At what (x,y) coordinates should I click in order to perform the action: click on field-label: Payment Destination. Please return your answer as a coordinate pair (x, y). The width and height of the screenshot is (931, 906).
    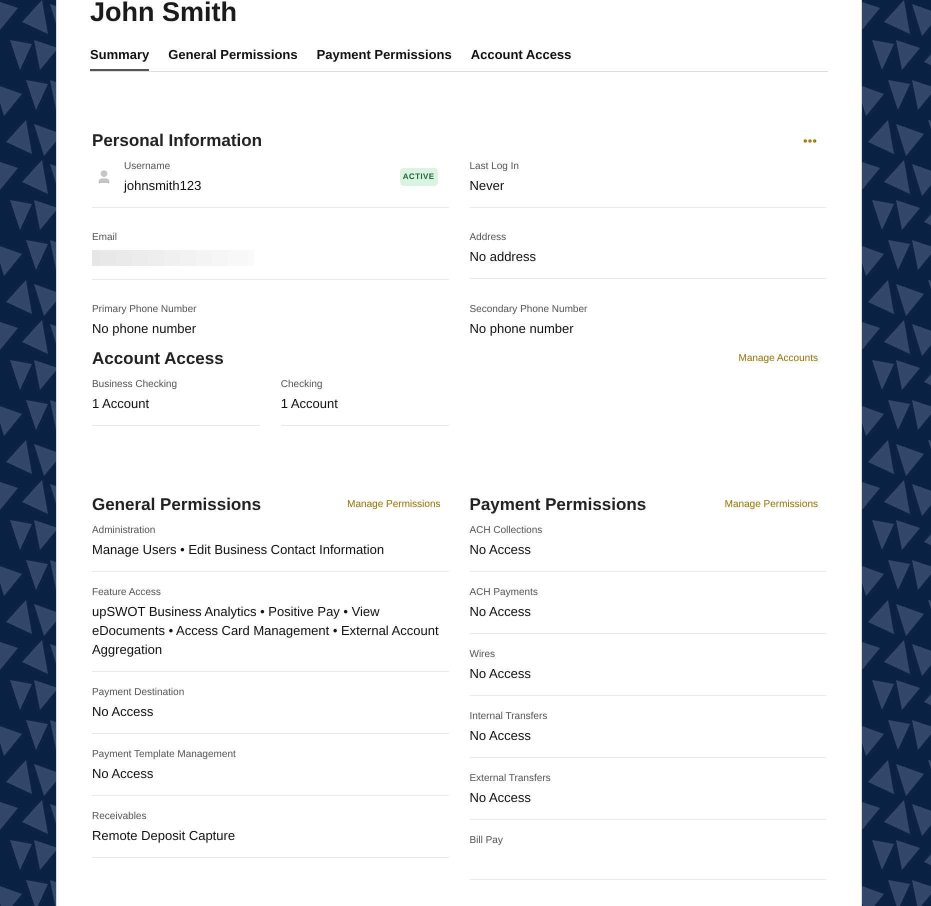
    Looking at the image, I should click on (139, 693).